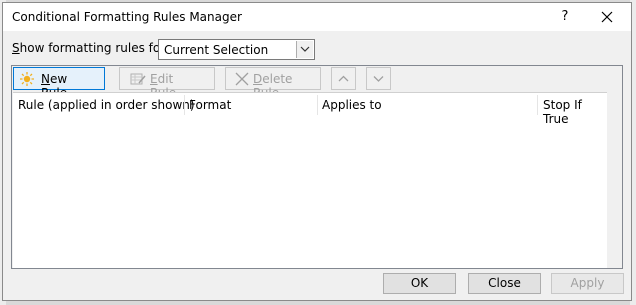  What do you see at coordinates (504, 283) in the screenshot?
I see `close-button: Close` at bounding box center [504, 283].